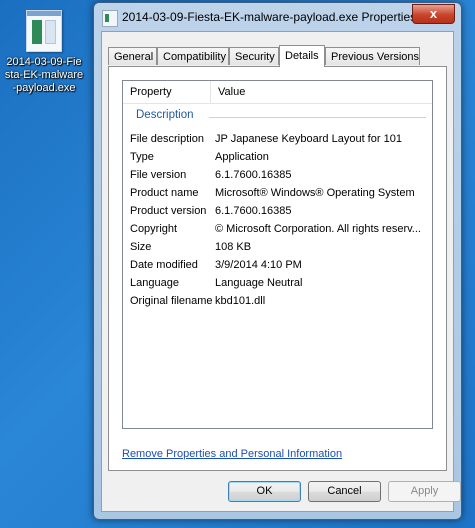 Image resolution: width=475 pixels, height=528 pixels. I want to click on property-name: Date modified, so click(164, 265).